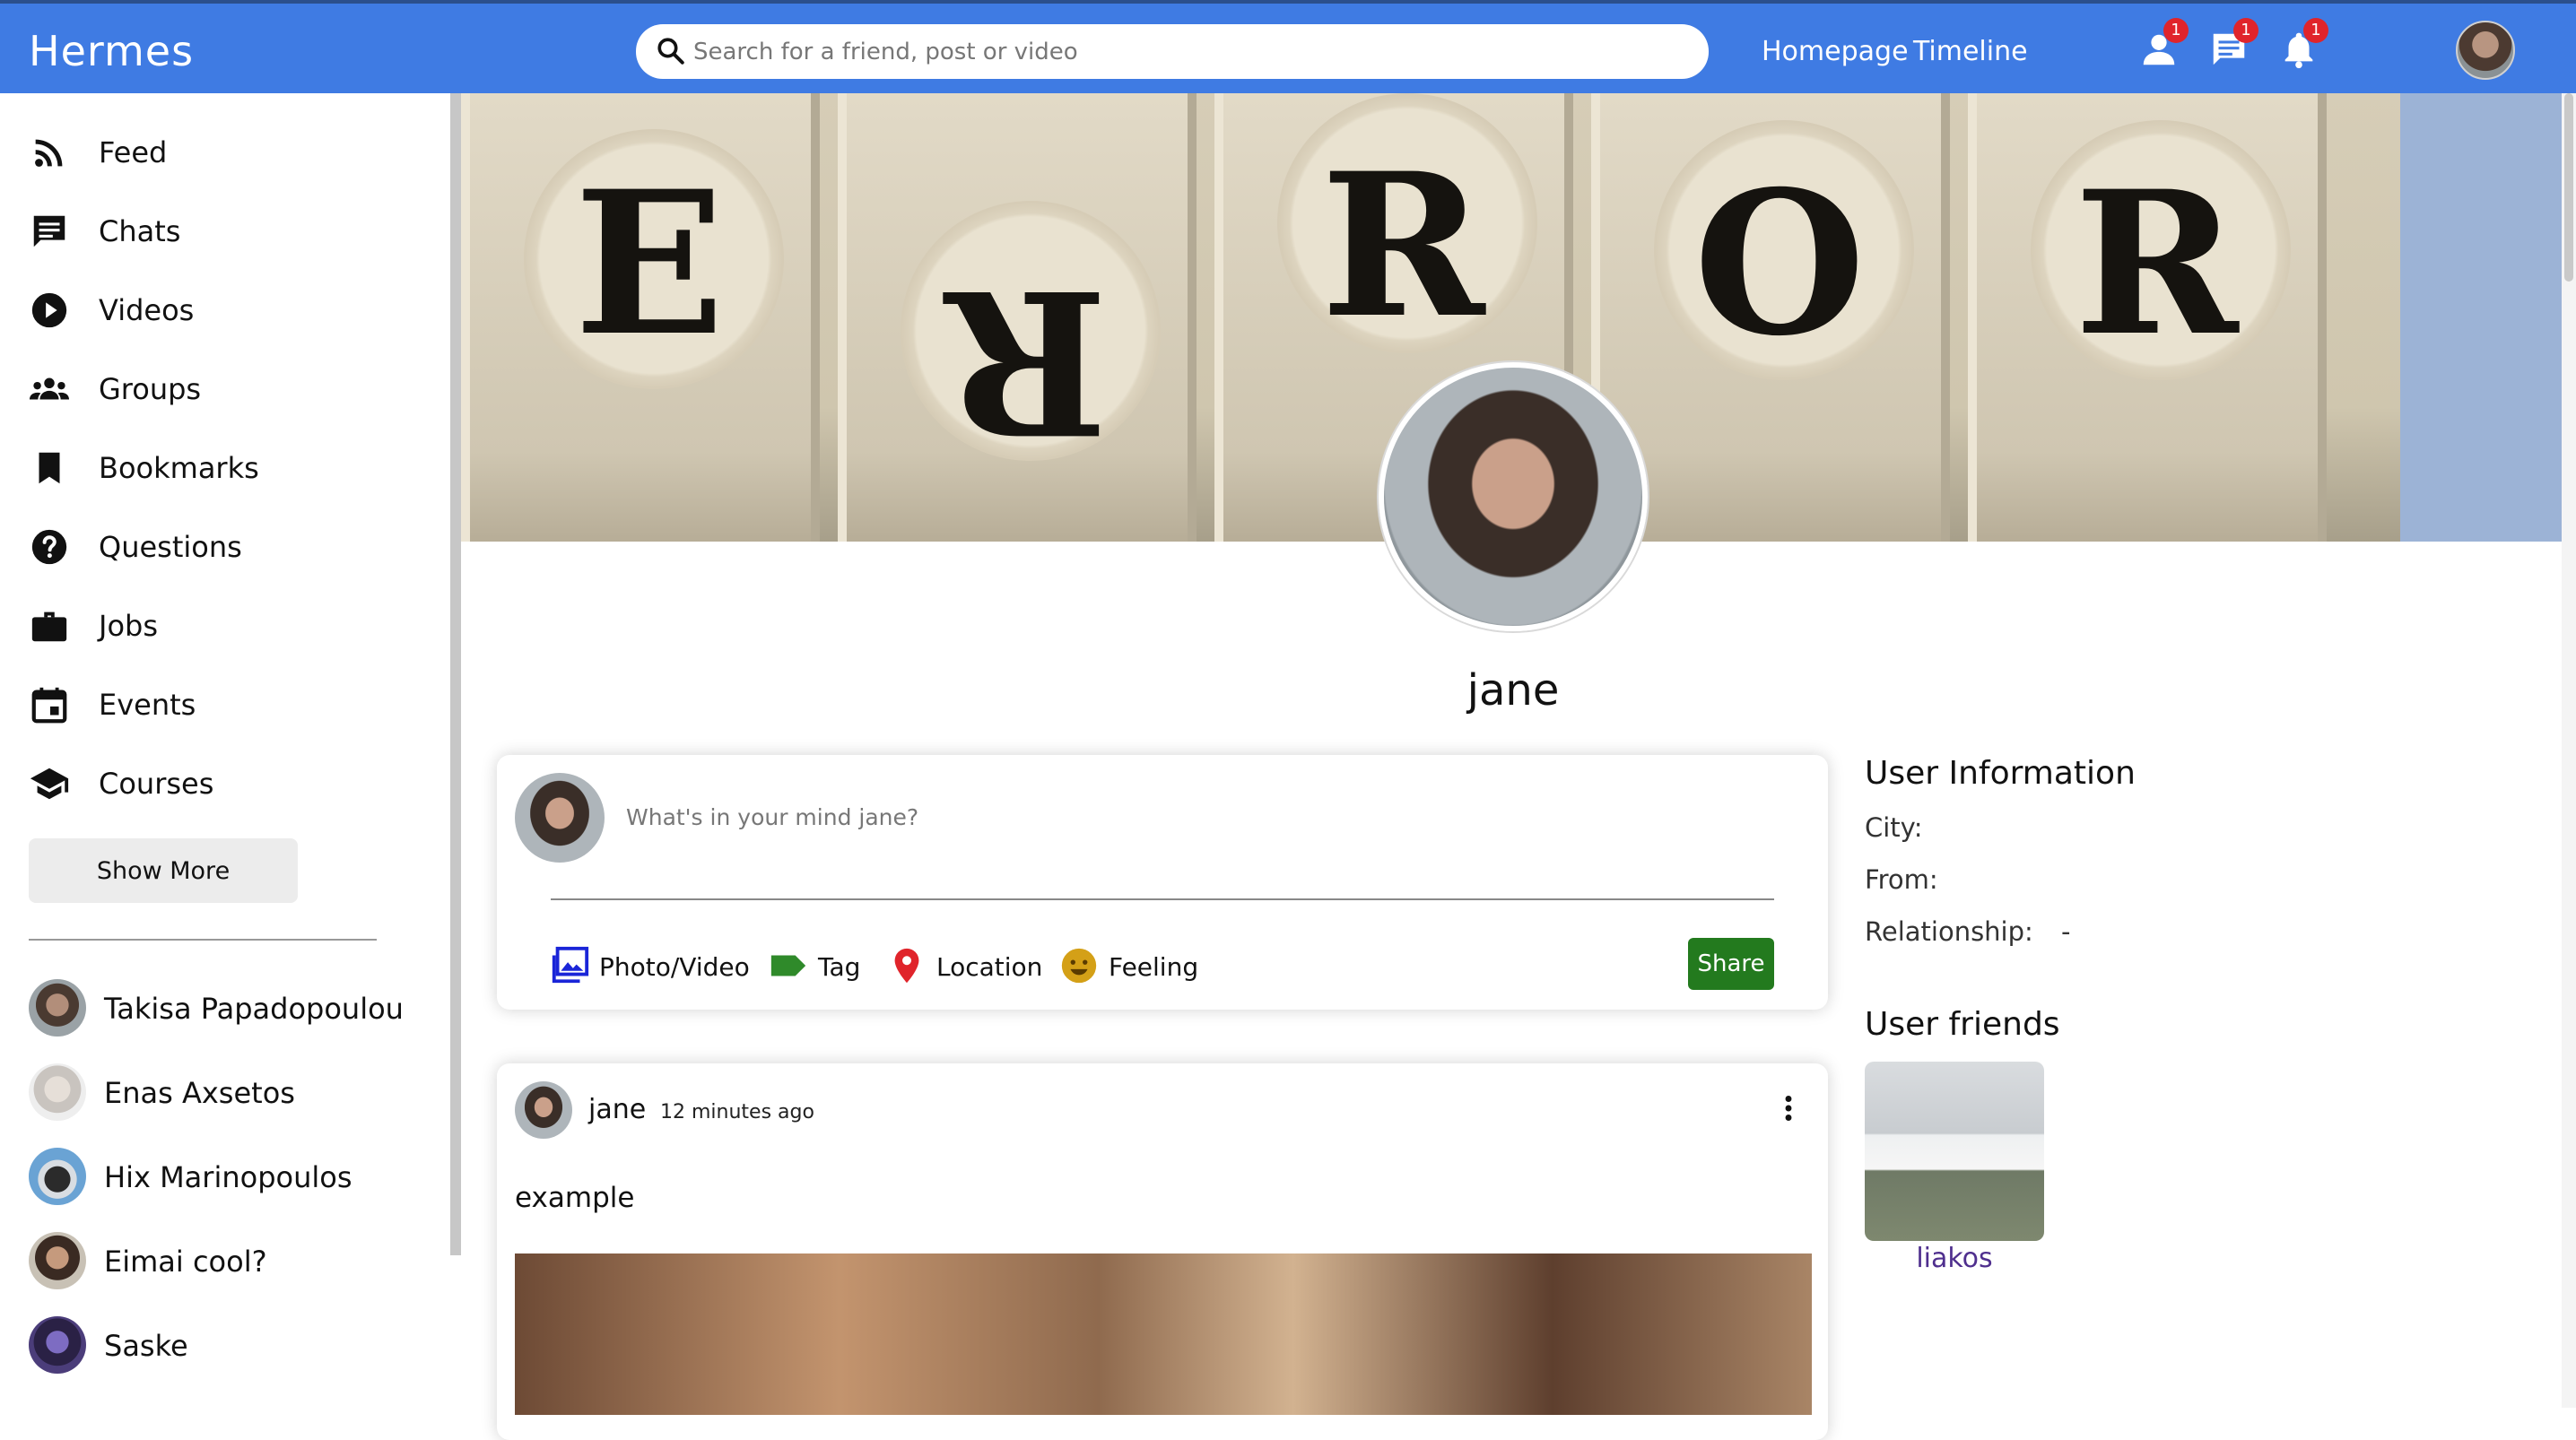 This screenshot has width=2576, height=1440. I want to click on chat-icon, so click(49, 231).